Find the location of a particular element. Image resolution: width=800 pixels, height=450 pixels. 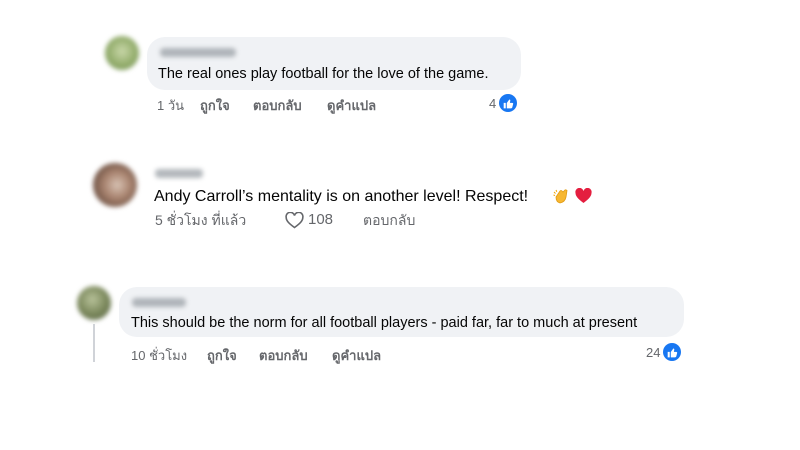

comment-time: 5 ชั่วโมง ที่แล้ว is located at coordinates (200, 221).